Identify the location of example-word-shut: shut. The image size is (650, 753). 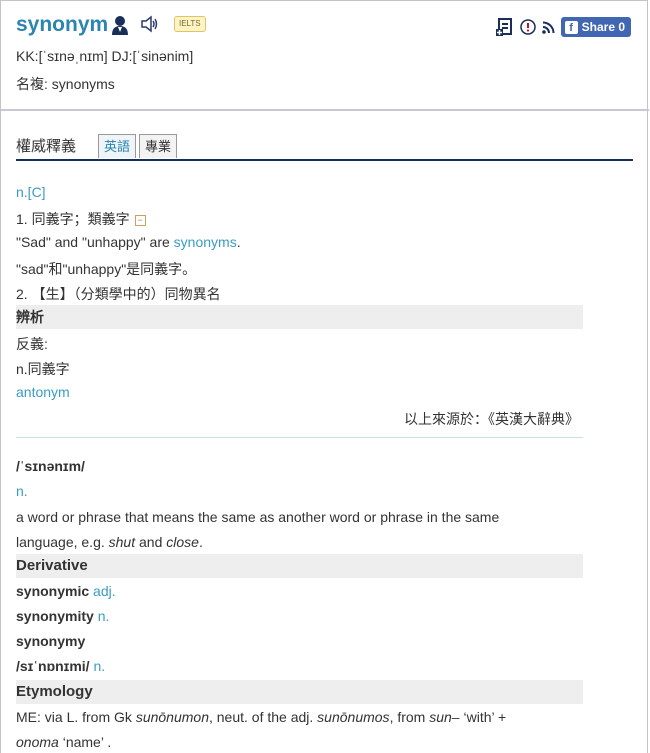
(122, 542).